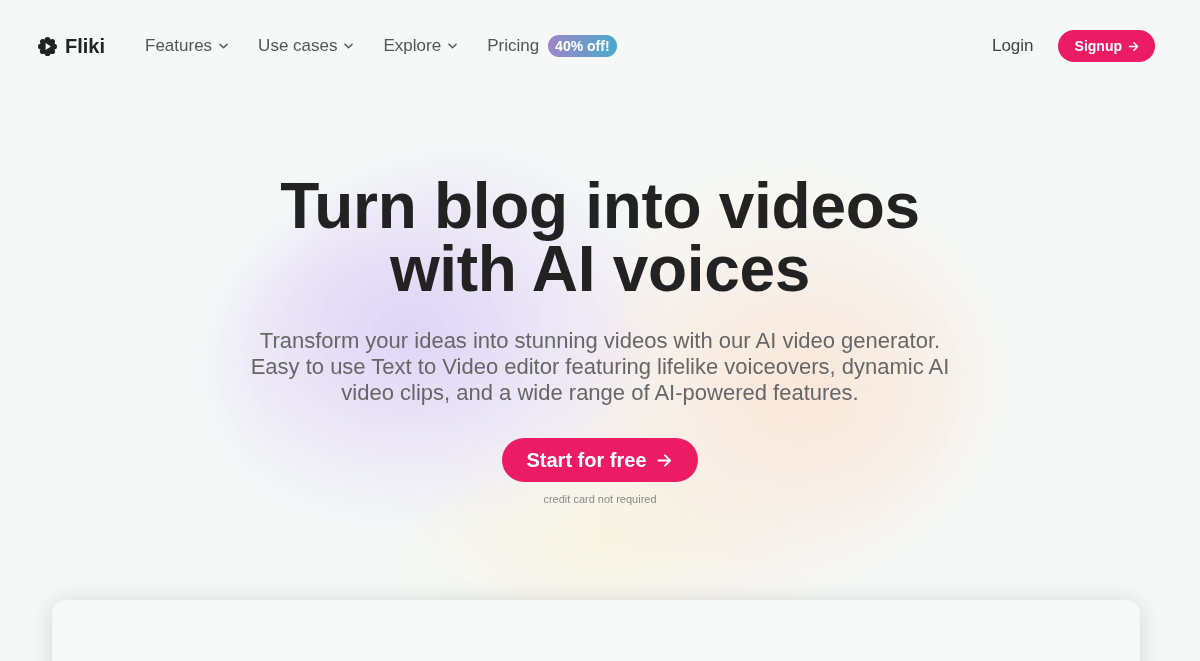  I want to click on nav-link: Features, so click(187, 46).